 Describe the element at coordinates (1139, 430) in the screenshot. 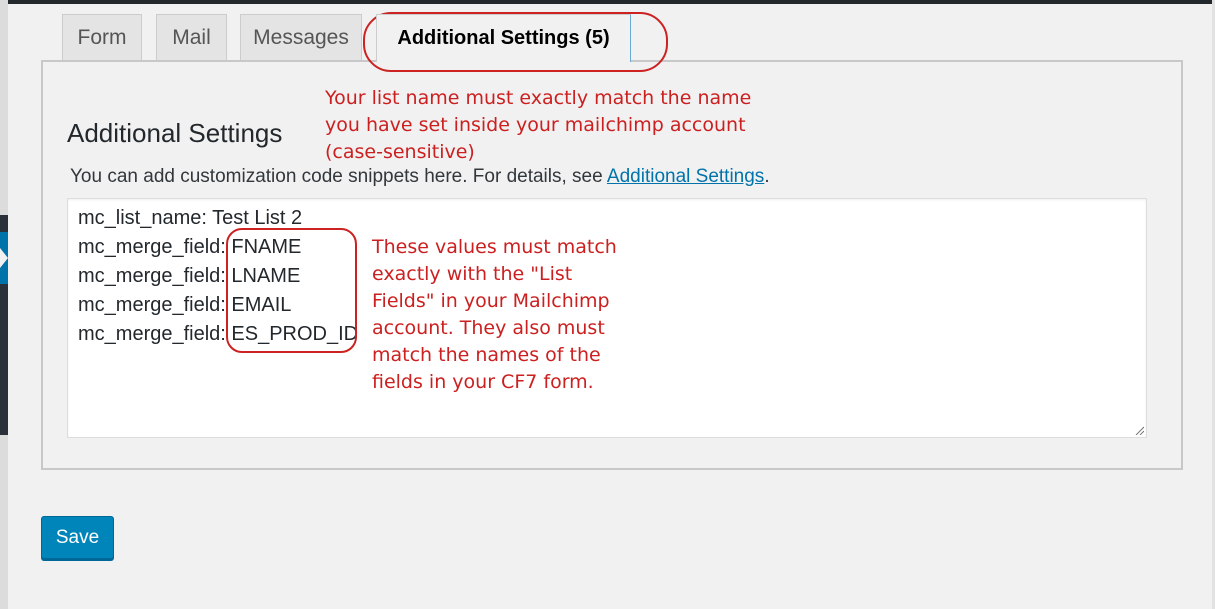

I see `resize-grip-icon` at that location.